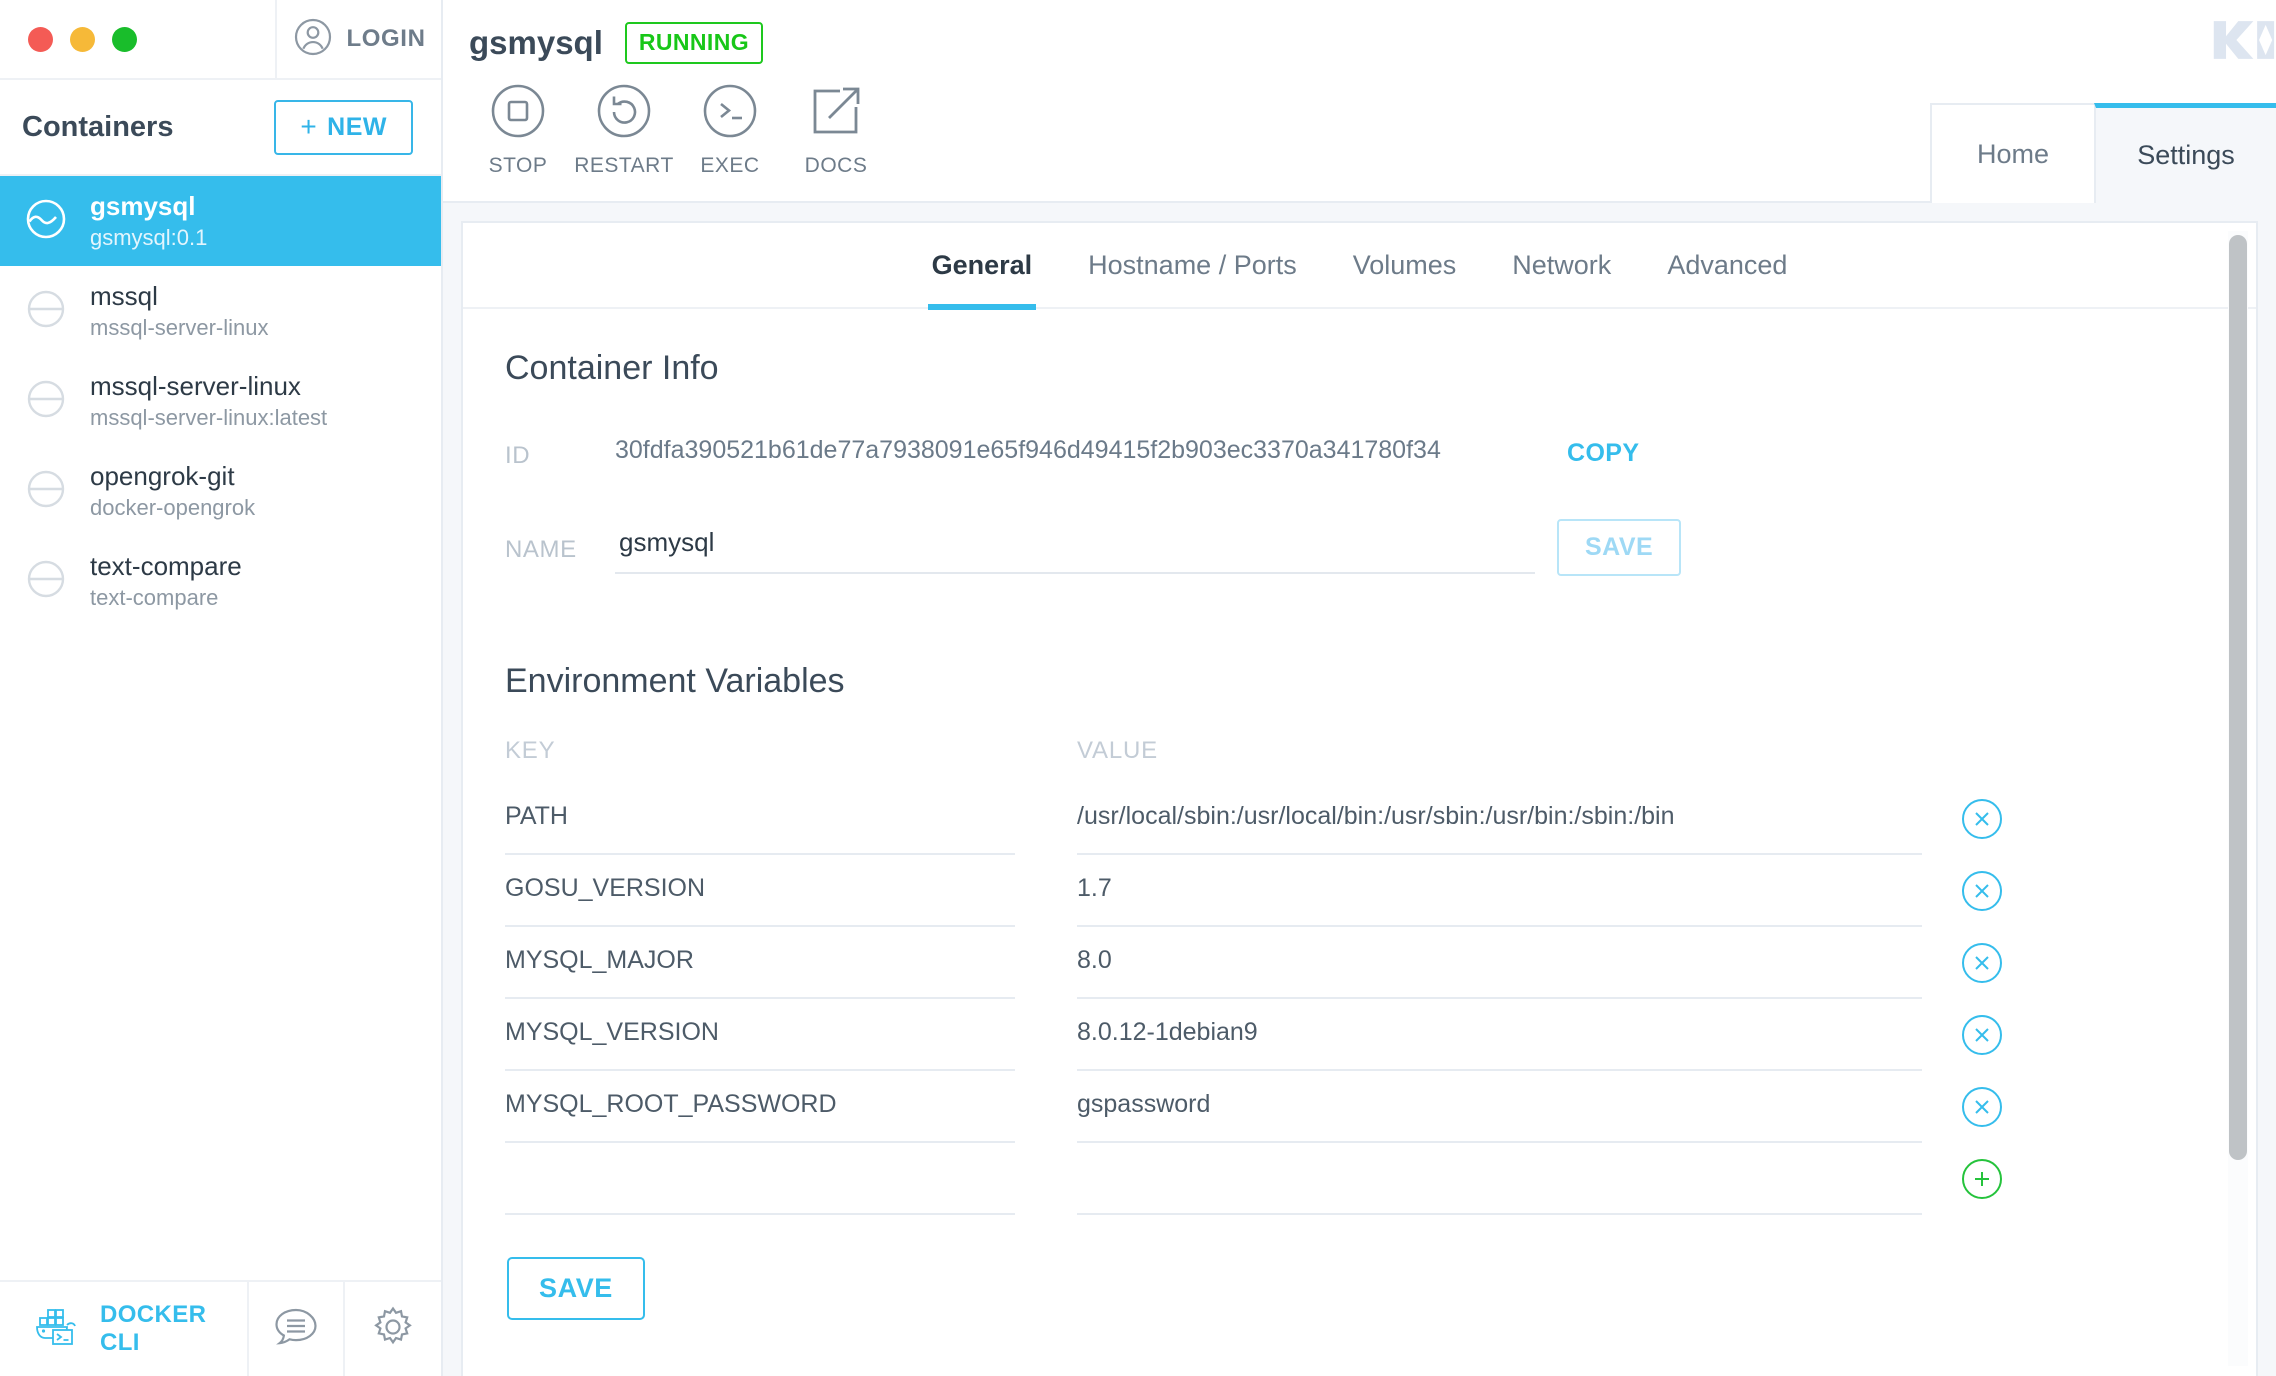 The width and height of the screenshot is (2276, 1376). I want to click on zoom-window-button, so click(124, 39).